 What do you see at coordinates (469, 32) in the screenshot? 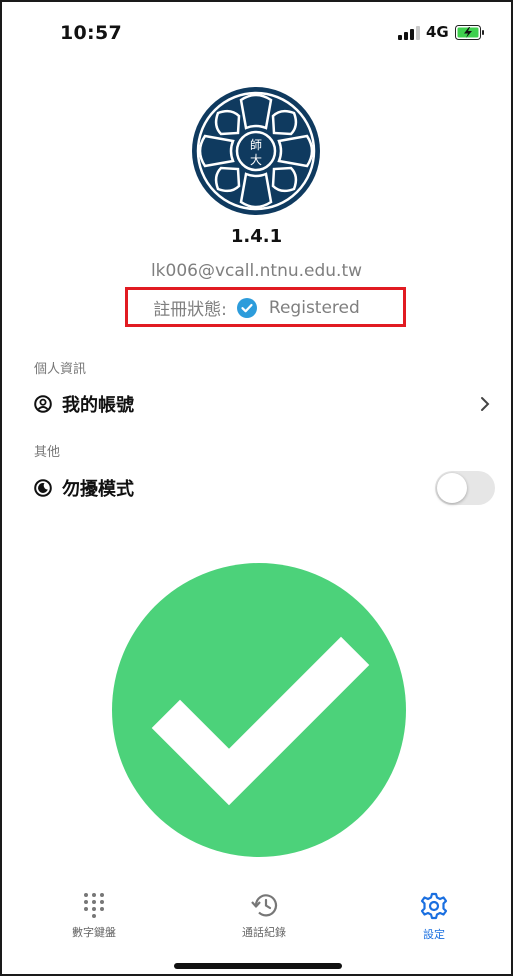
I see `battery-charging-icon` at bounding box center [469, 32].